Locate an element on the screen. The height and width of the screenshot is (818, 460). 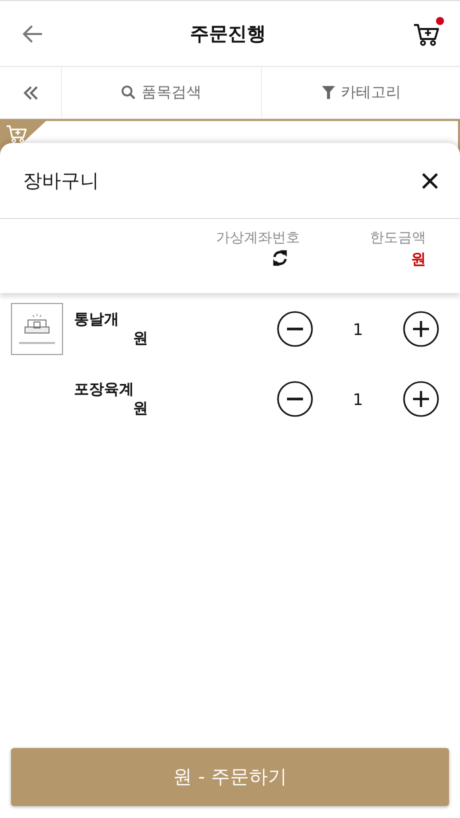
refresh-icon is located at coordinates (280, 258).